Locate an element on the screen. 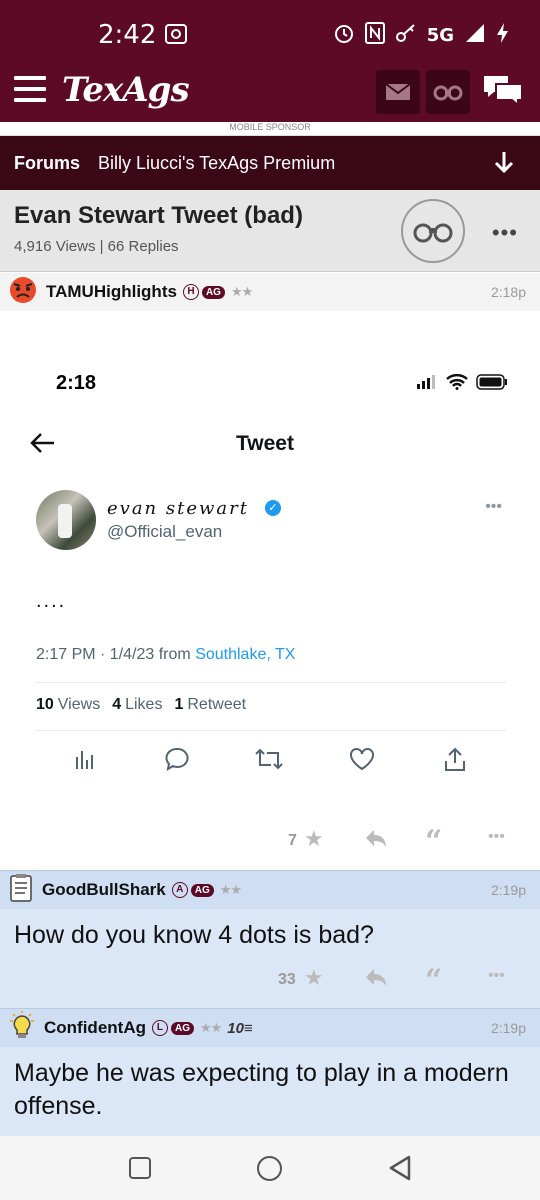  tweet-avatar is located at coordinates (66, 520).